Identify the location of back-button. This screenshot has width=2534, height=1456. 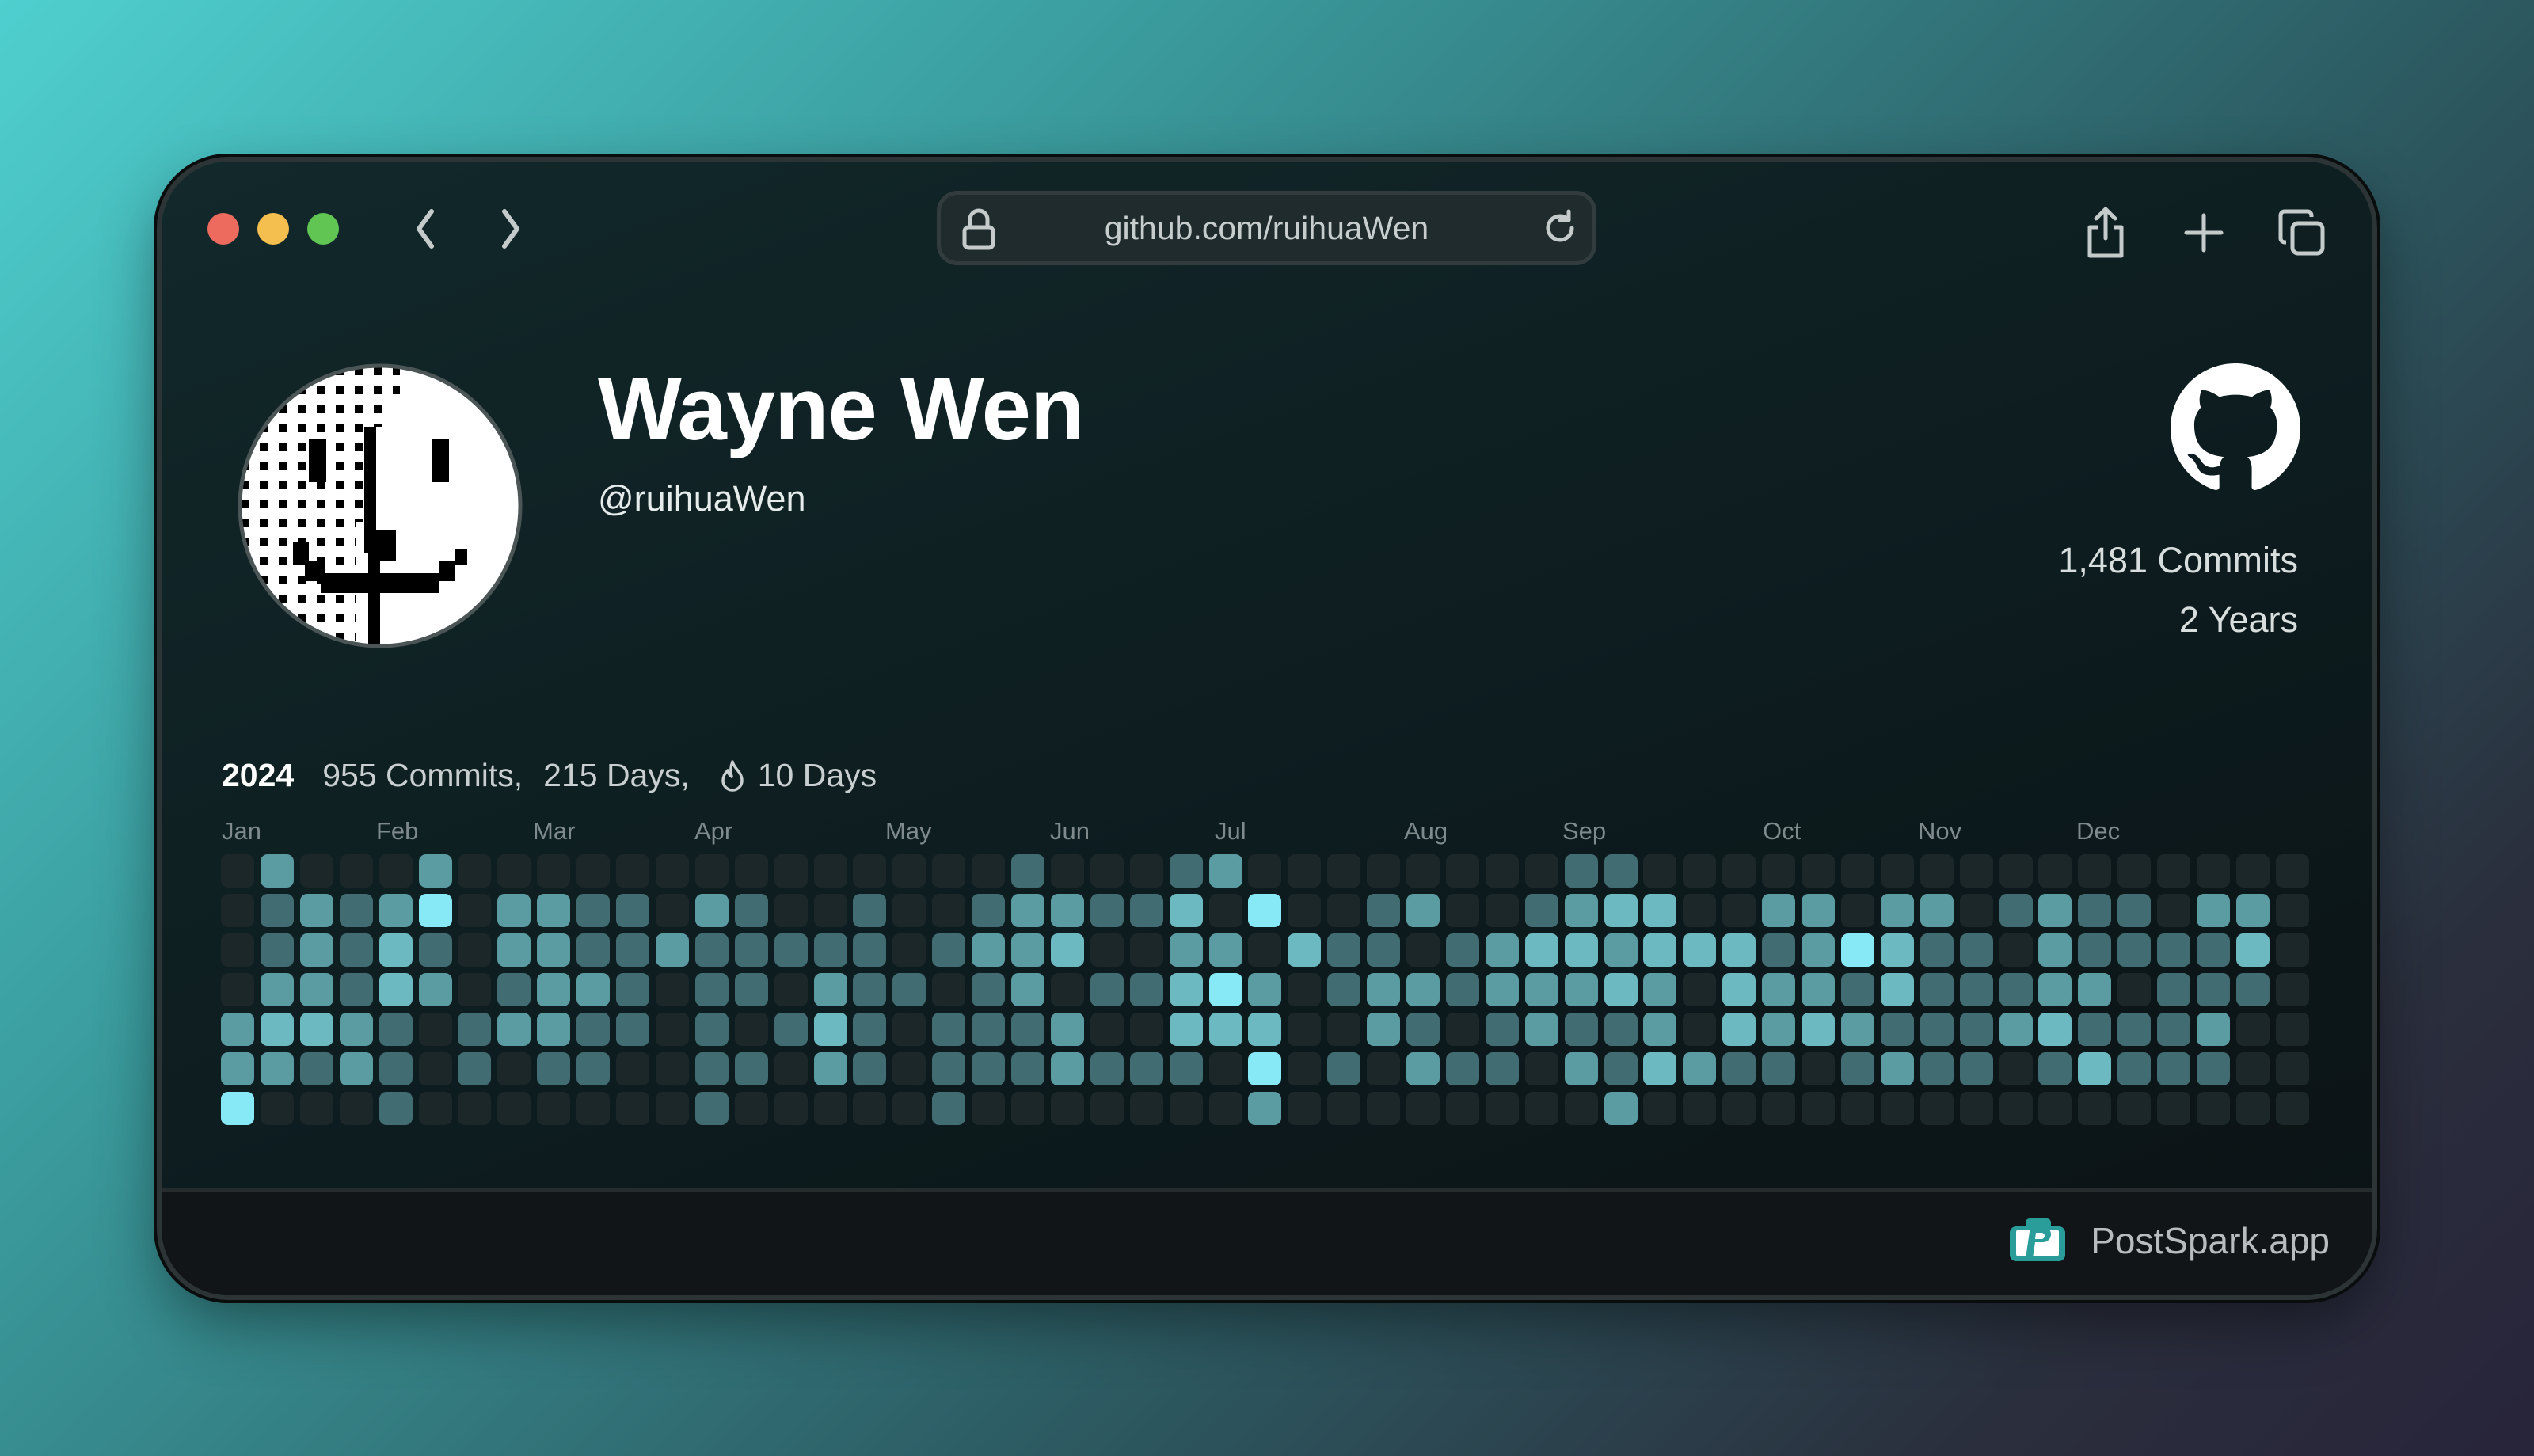
(425, 229).